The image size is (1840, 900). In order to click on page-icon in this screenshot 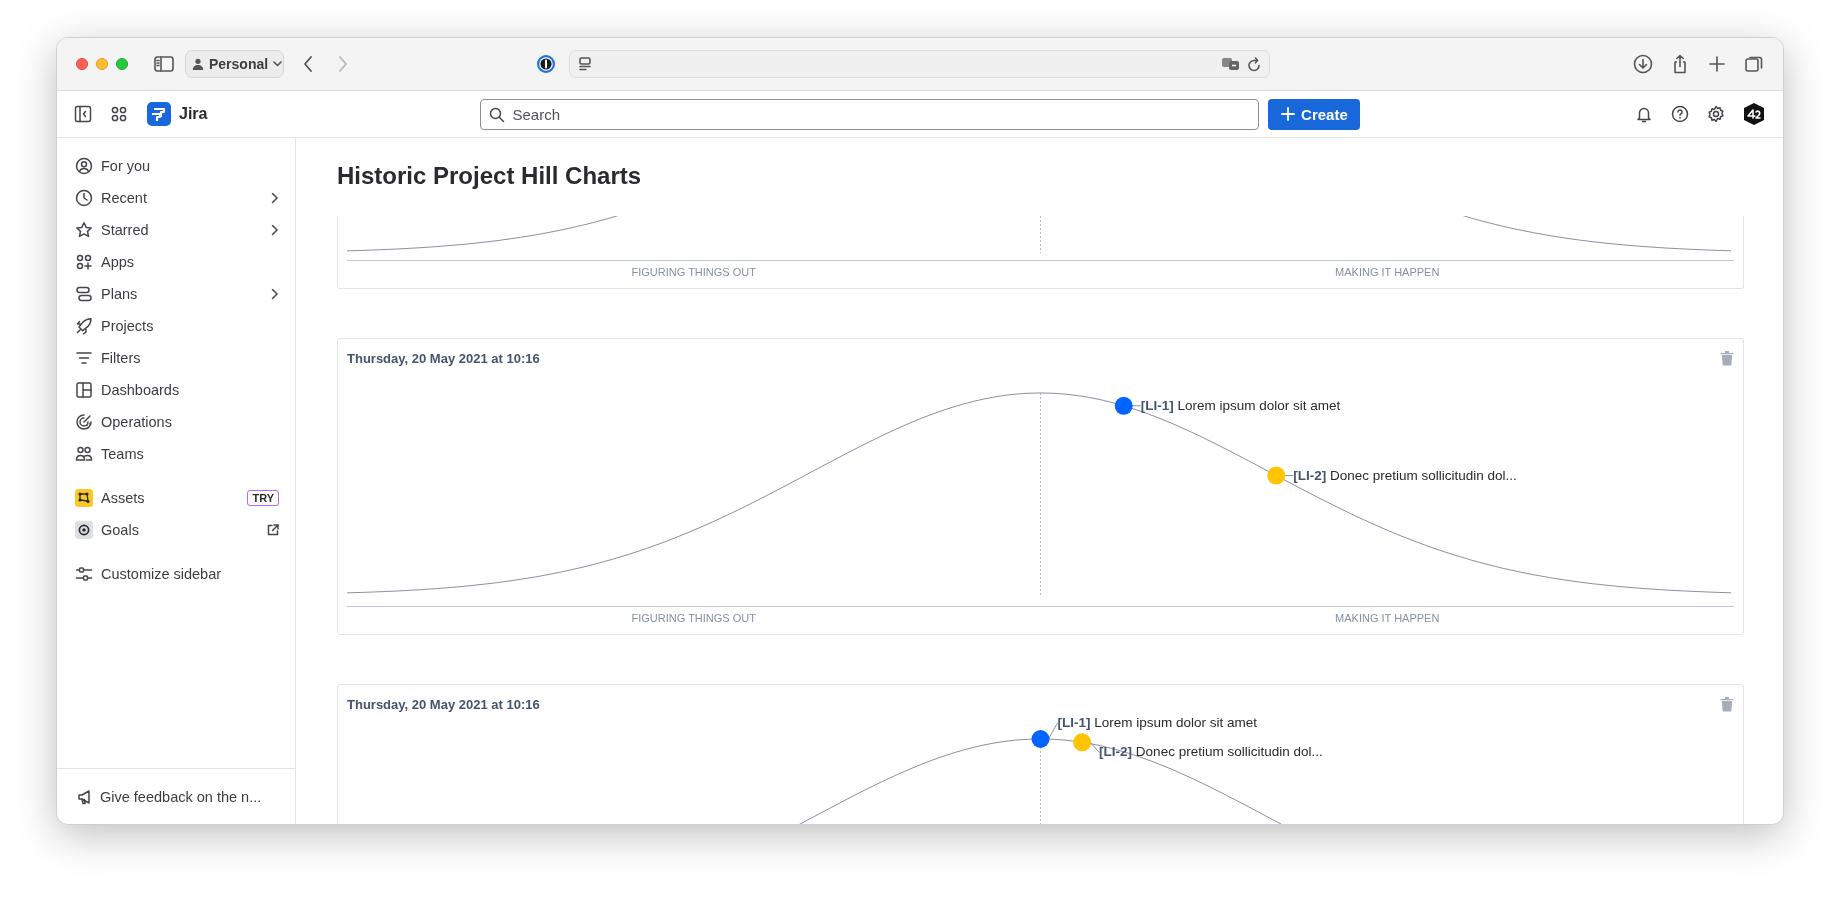, I will do `click(585, 64)`.